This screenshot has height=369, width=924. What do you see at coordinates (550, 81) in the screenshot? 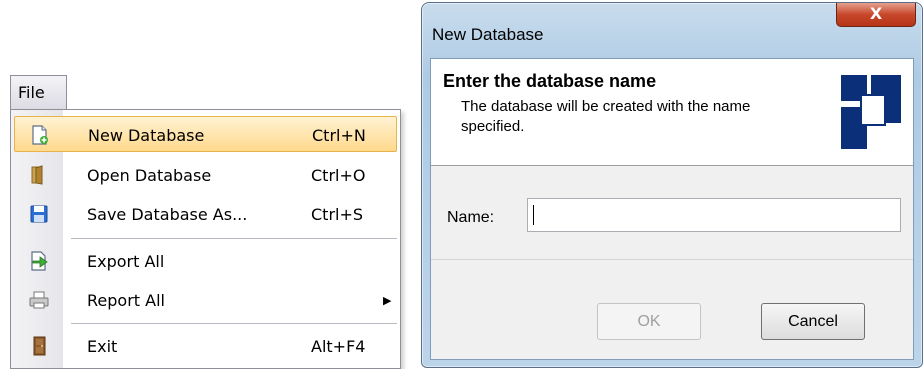
I see `dialog-heading: Enter the database name` at bounding box center [550, 81].